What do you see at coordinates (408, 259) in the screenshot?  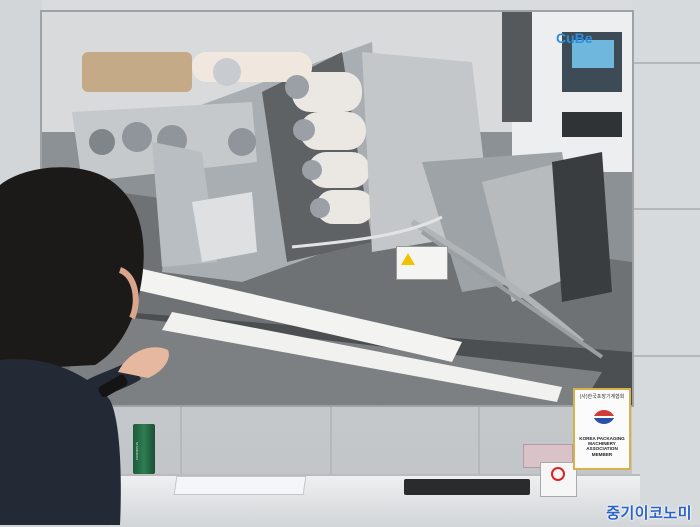 I see `warning-triangle-icon` at bounding box center [408, 259].